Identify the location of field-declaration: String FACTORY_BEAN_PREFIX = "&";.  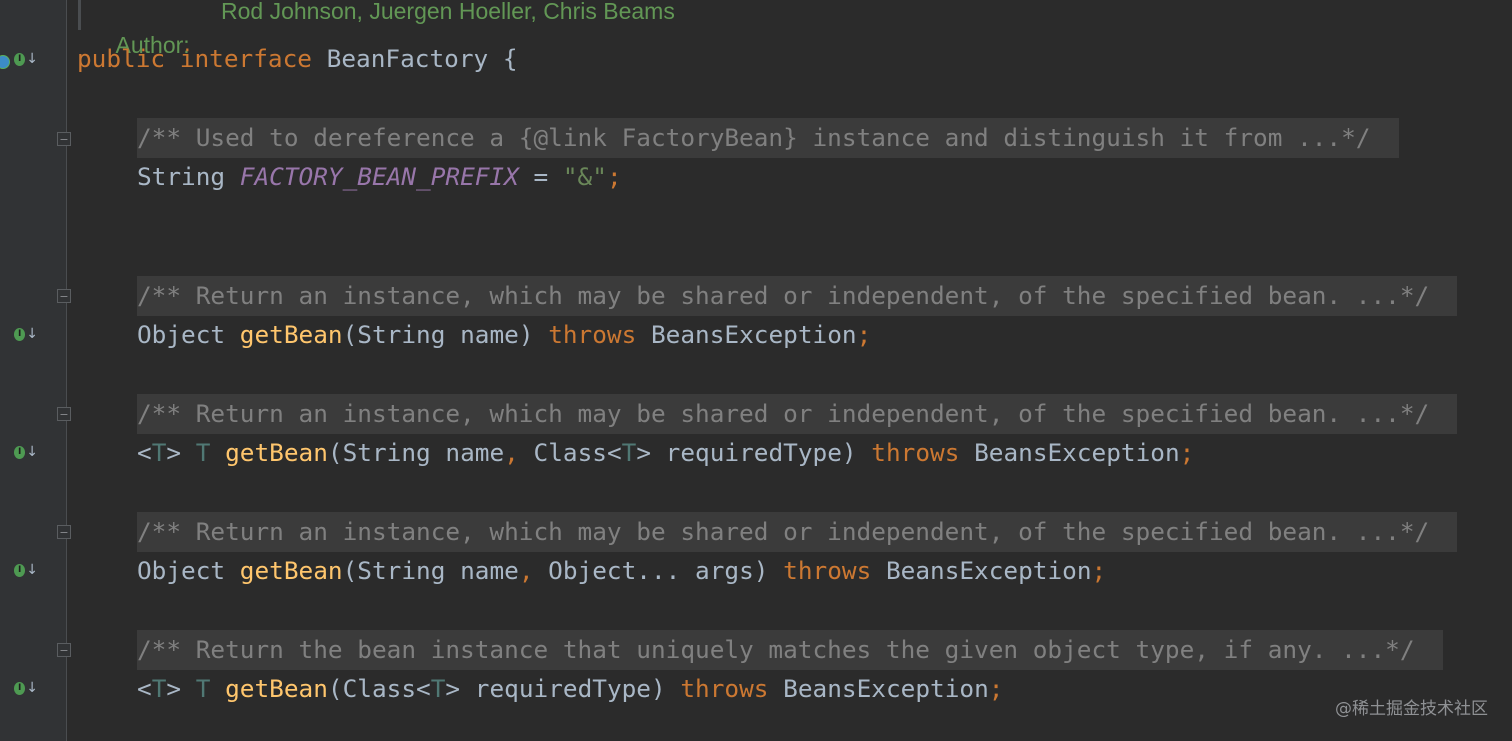
(379, 177).